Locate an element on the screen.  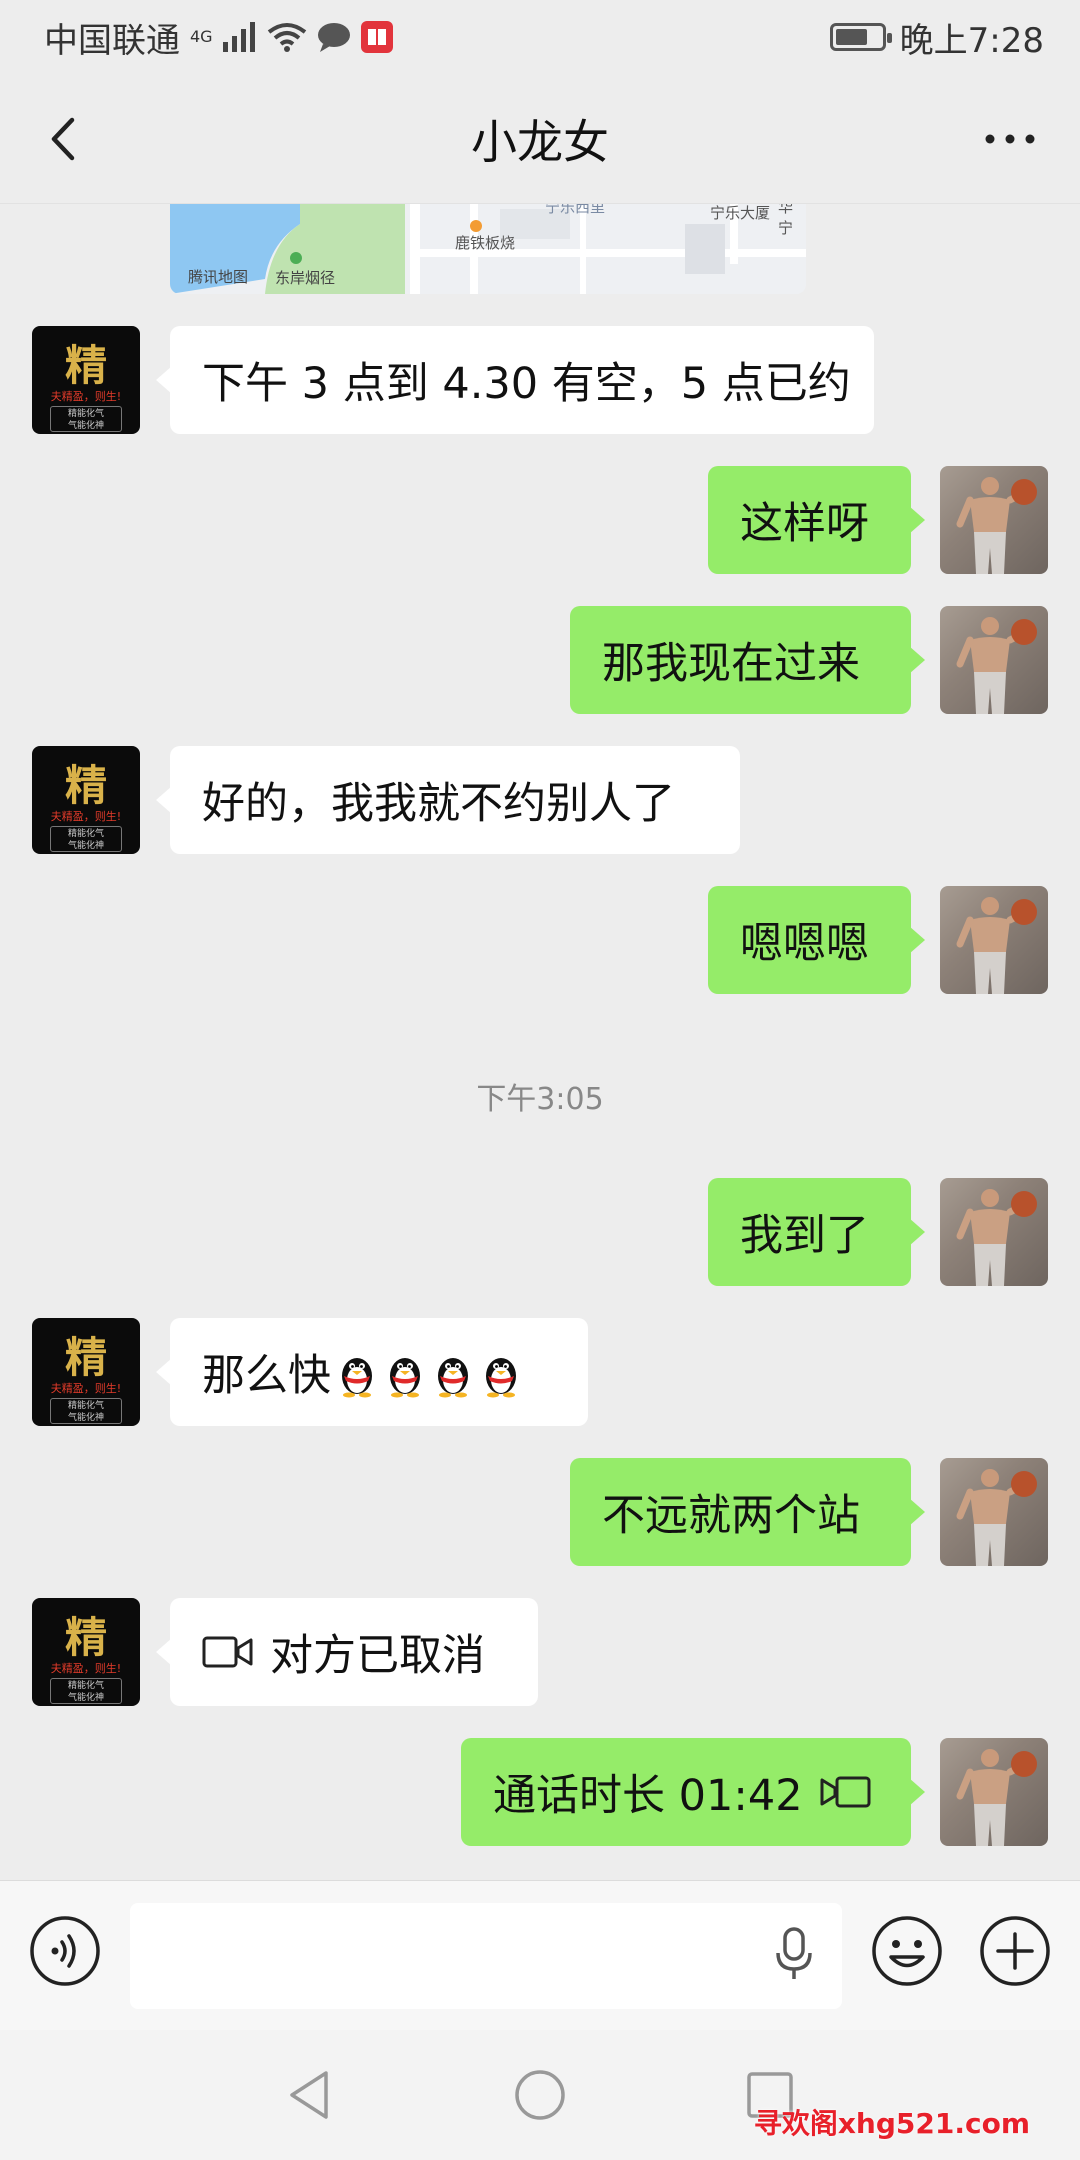
video-call-bubble-received: 对方已取消 is located at coordinates (347, 1652).